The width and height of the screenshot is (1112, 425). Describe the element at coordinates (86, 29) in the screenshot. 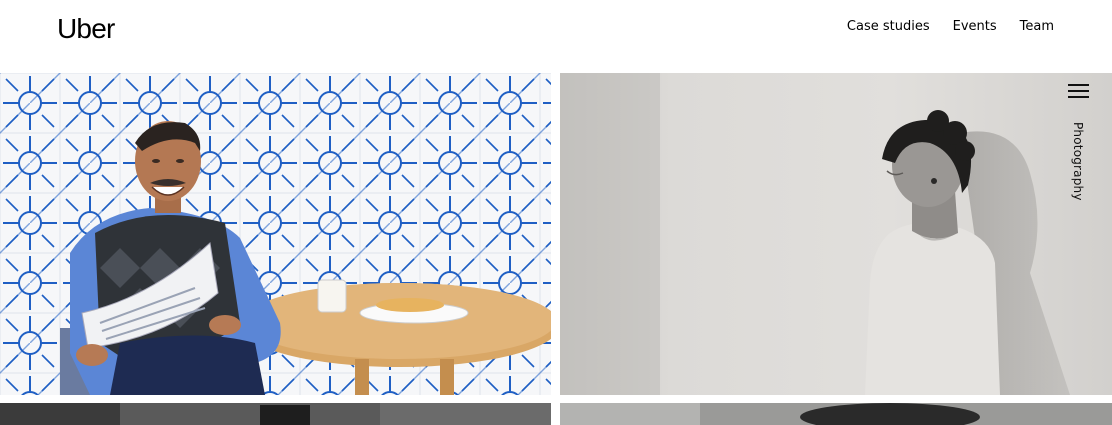

I see `uber-logo: Uber` at that location.